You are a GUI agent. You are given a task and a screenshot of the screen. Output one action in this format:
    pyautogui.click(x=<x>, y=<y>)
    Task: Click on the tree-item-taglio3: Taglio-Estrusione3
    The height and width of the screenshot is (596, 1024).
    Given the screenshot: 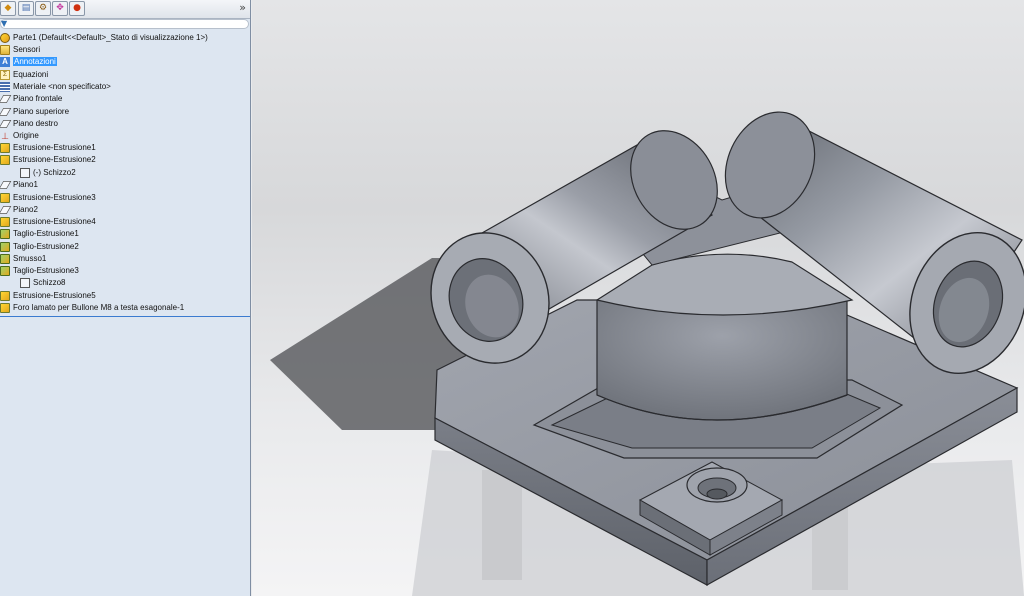 What is the action you would take?
    pyautogui.click(x=39, y=271)
    